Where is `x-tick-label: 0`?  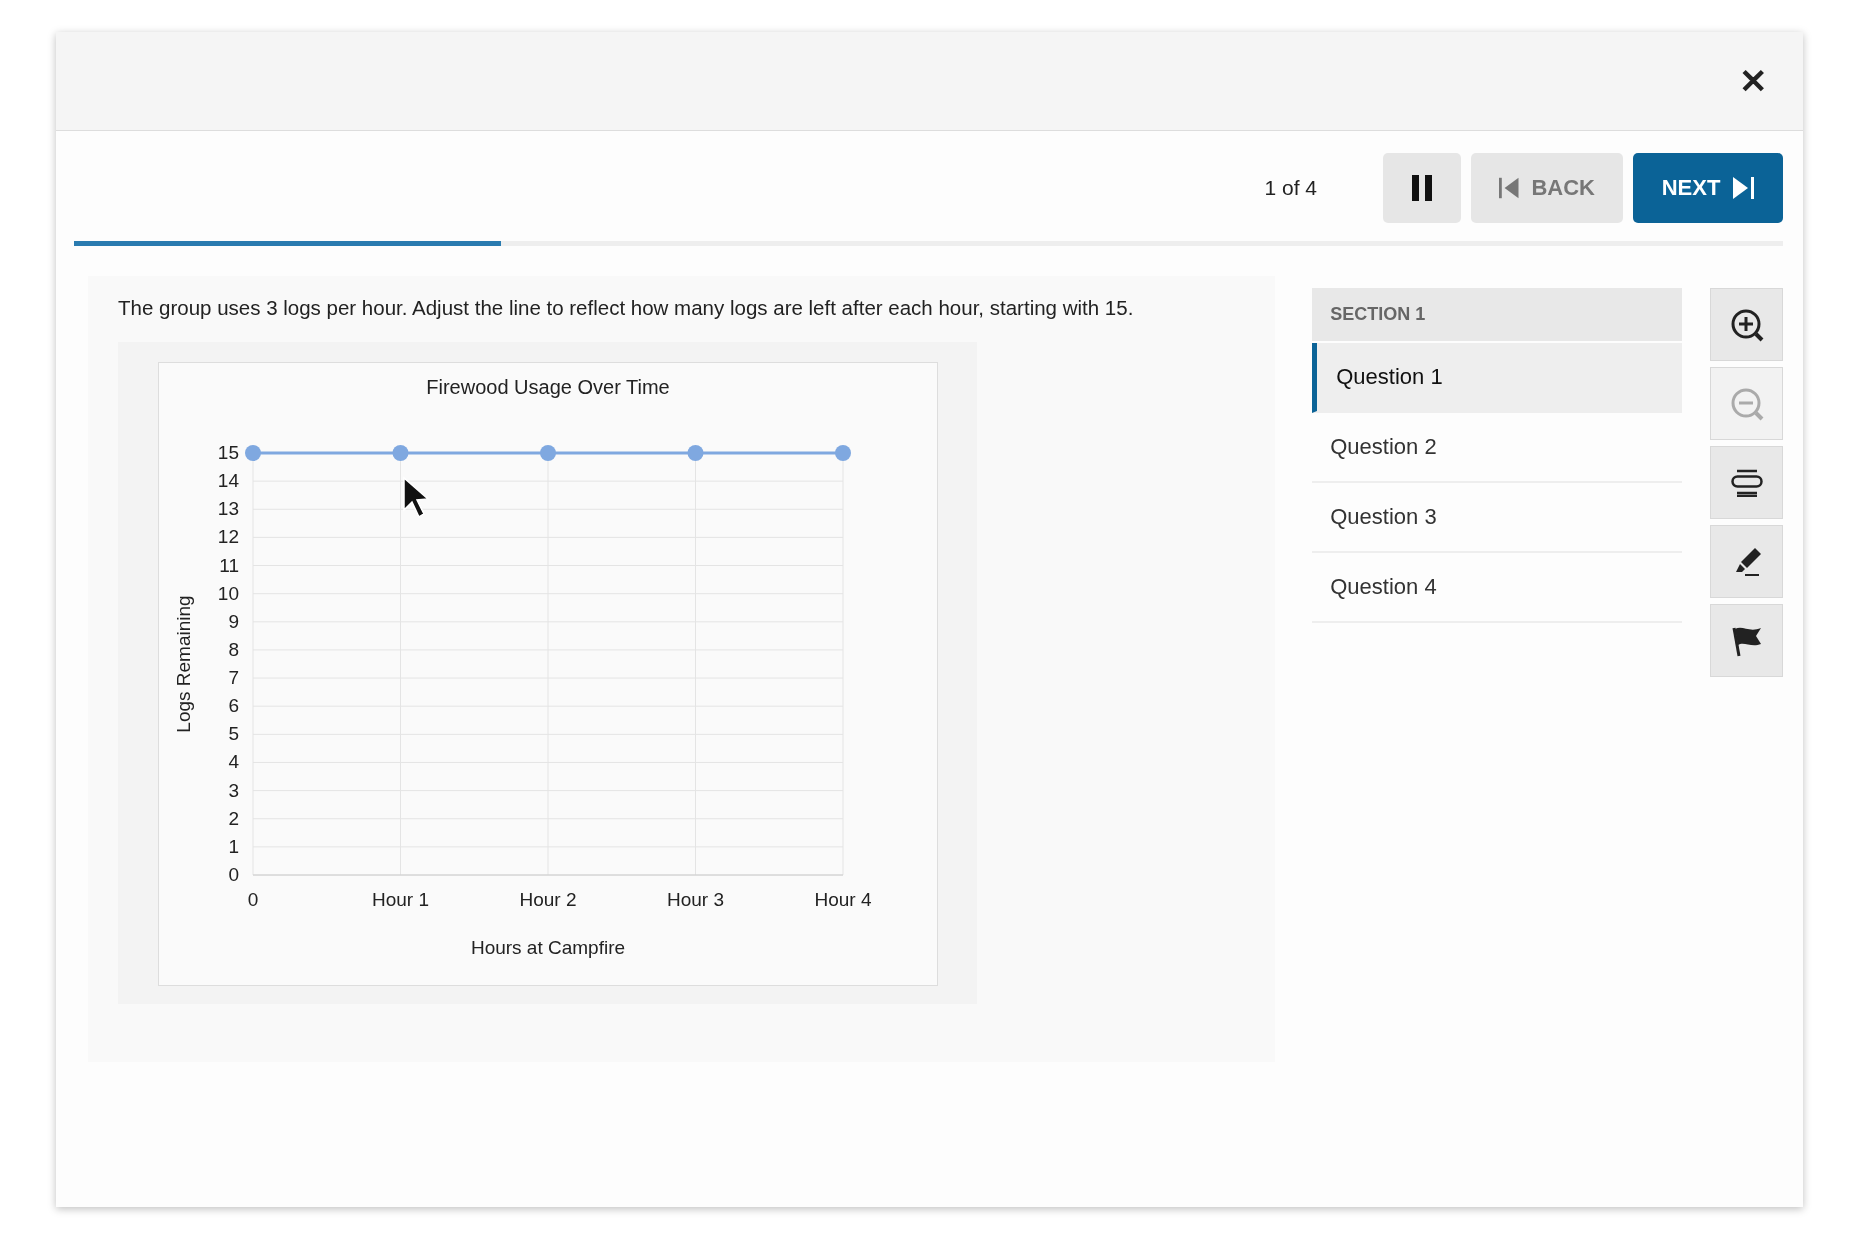
x-tick-label: 0 is located at coordinates (253, 899).